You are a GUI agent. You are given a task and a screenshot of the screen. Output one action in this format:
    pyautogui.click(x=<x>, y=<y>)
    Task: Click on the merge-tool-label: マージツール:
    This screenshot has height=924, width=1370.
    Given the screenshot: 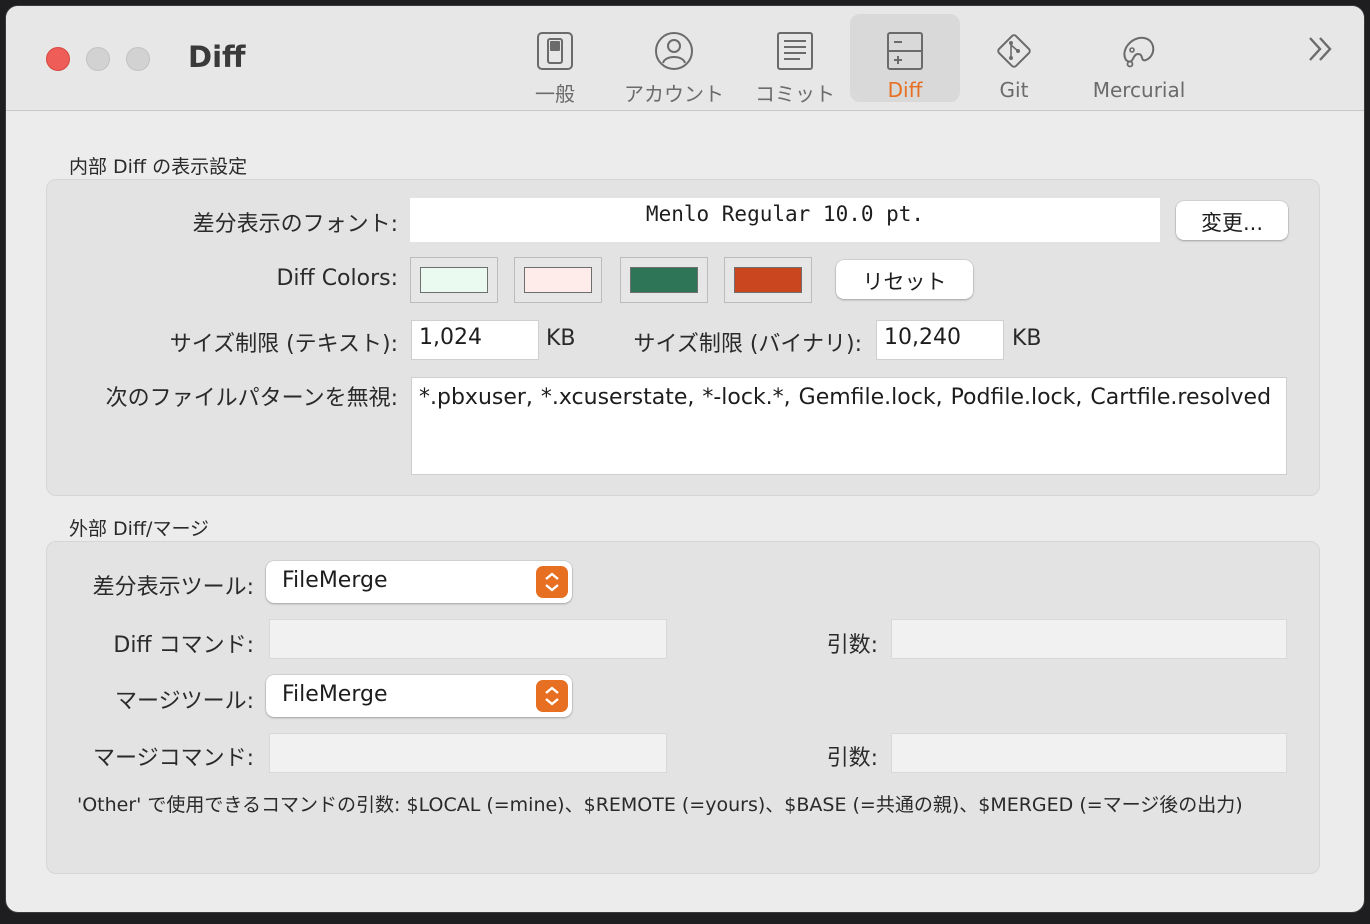 What is the action you would take?
    pyautogui.click(x=184, y=701)
    